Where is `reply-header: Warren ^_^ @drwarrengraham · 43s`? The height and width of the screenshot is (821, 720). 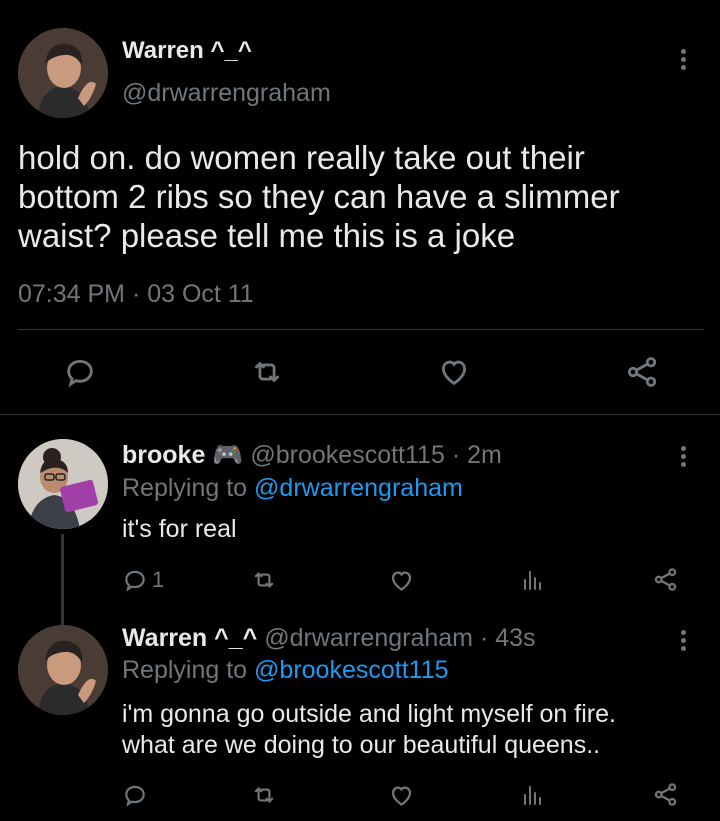
reply-header: Warren ^_^ @drwarrengraham · 43s is located at coordinates (329, 638).